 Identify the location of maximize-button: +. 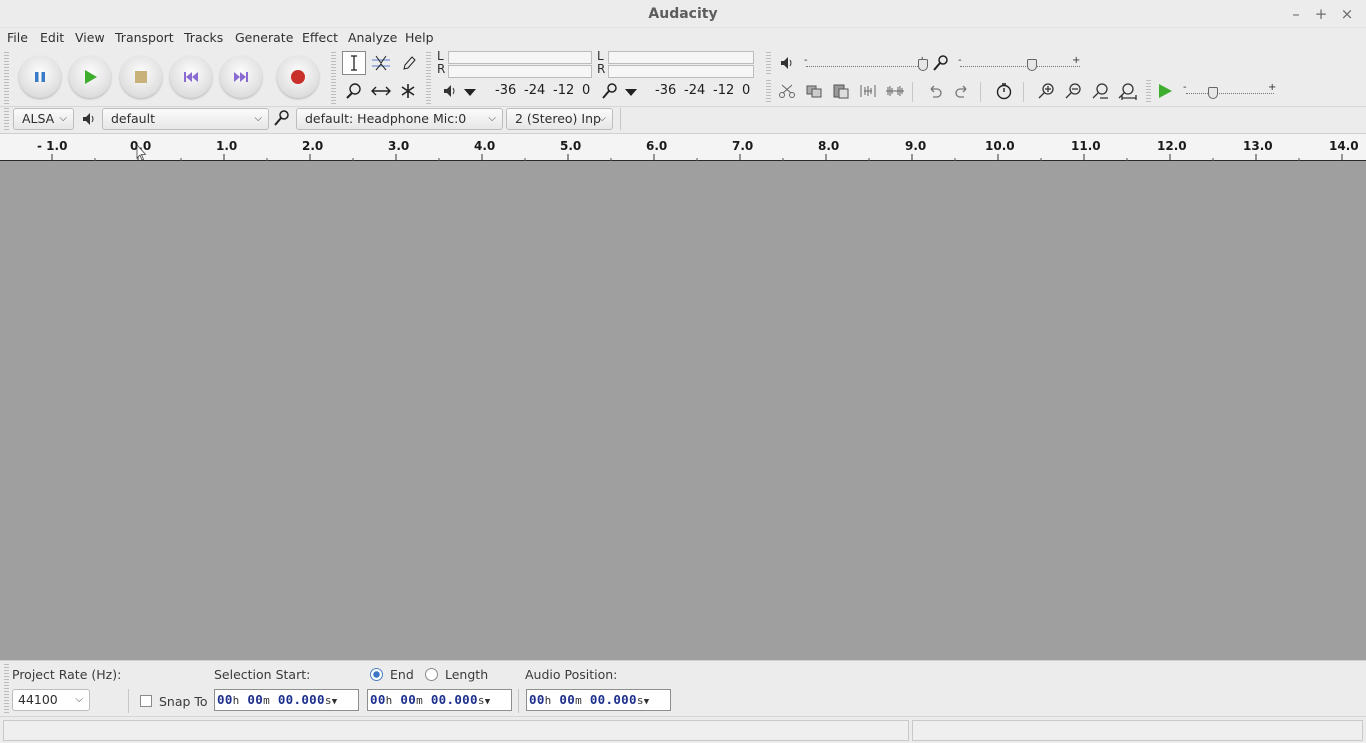
(1321, 14).